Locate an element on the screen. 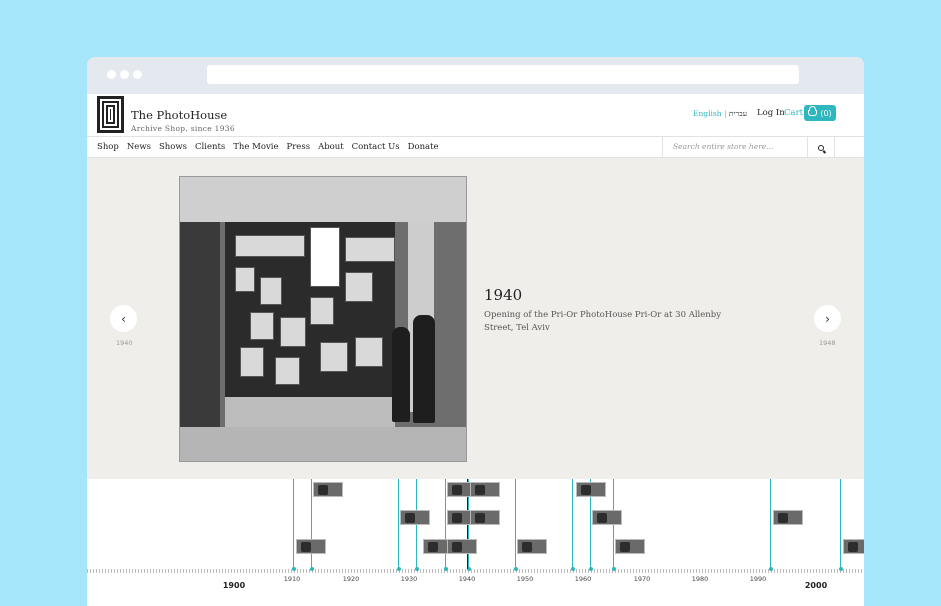  timeline-century-label: 2000 is located at coordinates (816, 585).